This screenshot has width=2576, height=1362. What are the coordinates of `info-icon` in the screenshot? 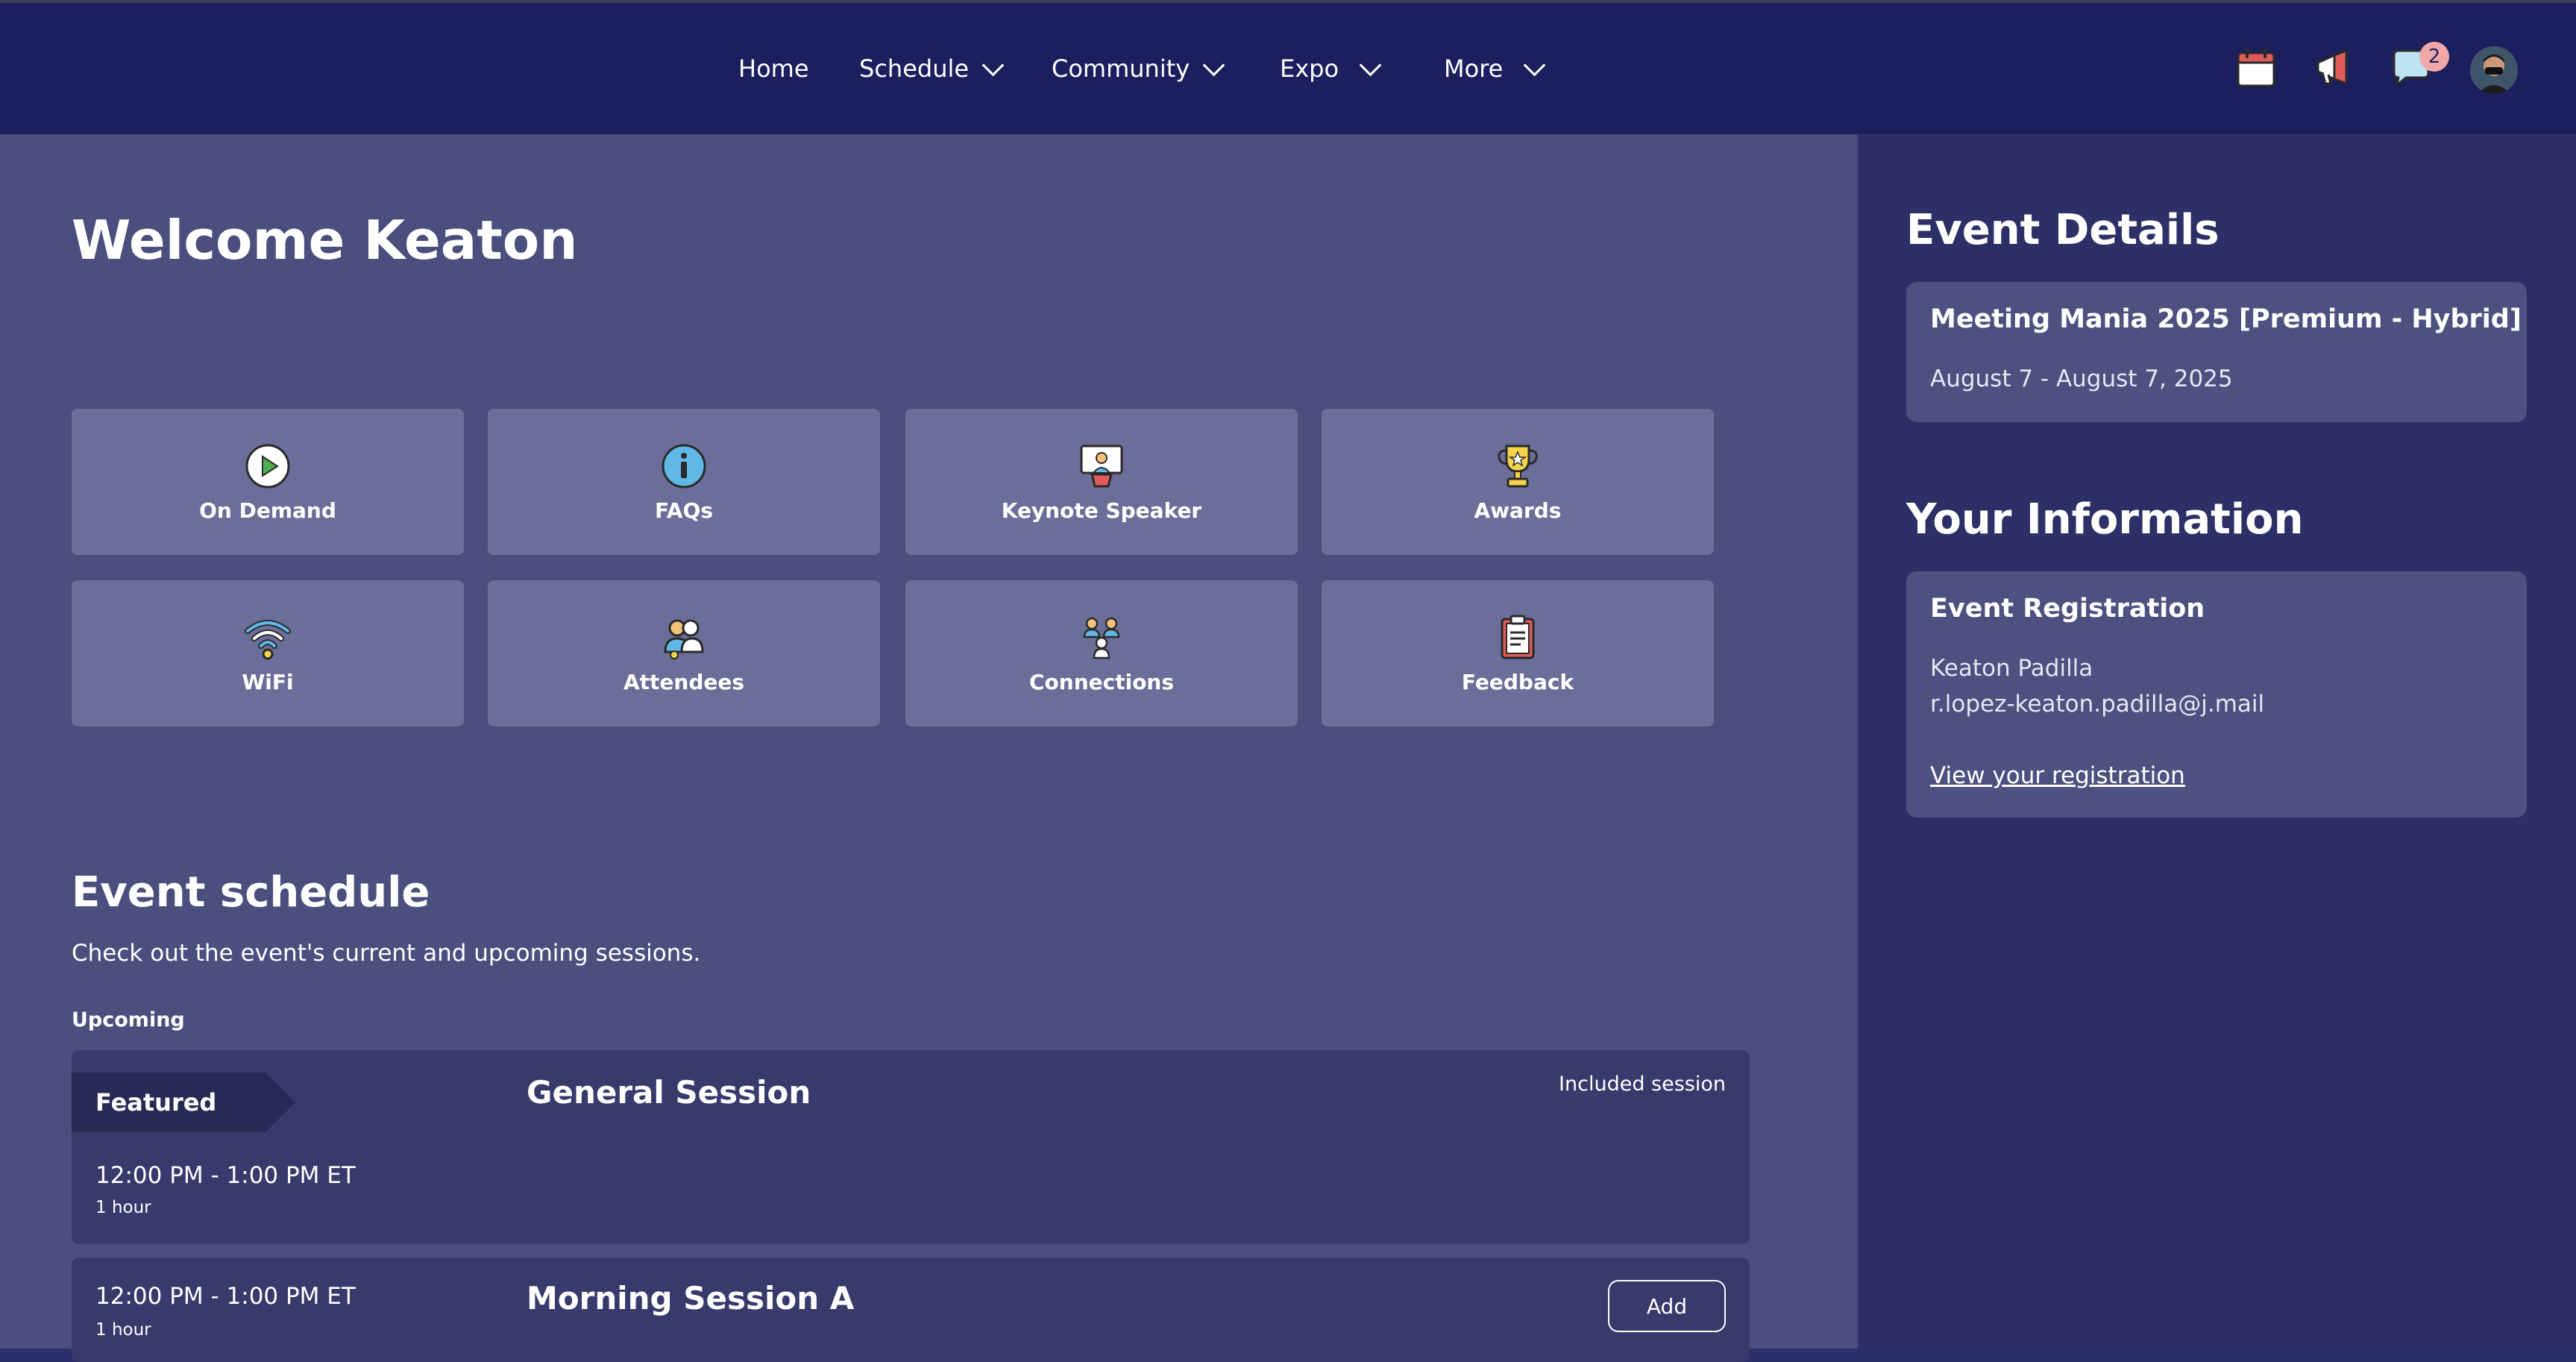 It's located at (684, 466).